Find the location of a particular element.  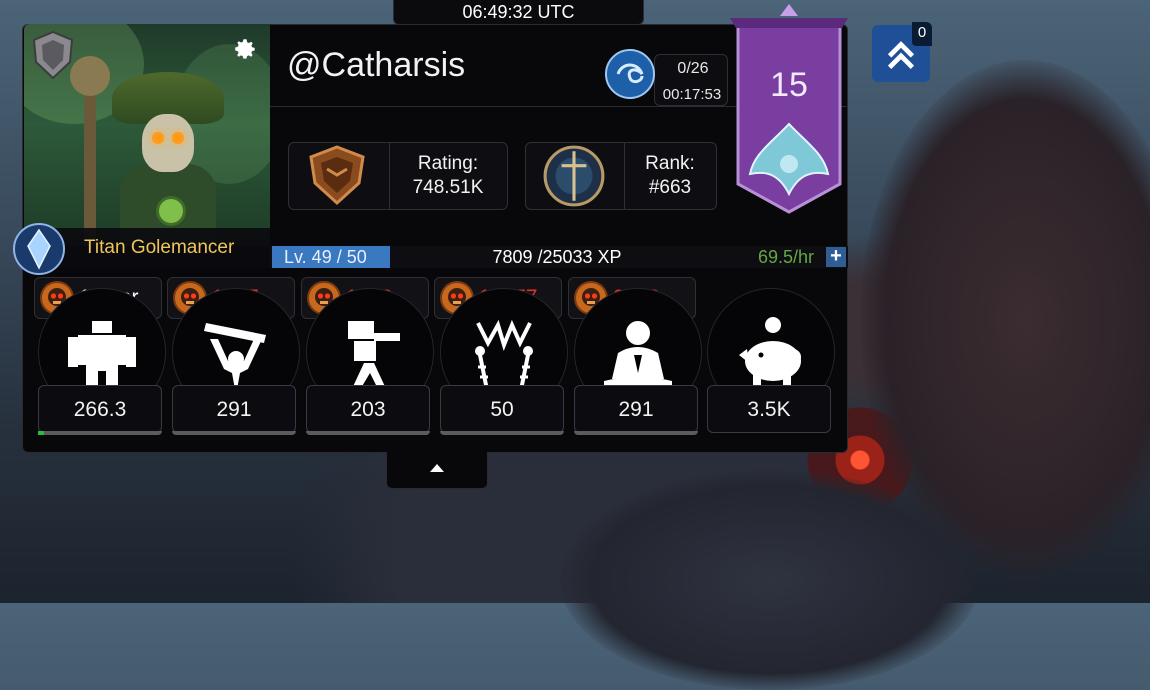

banner-number: 15 is located at coordinates (789, 85).